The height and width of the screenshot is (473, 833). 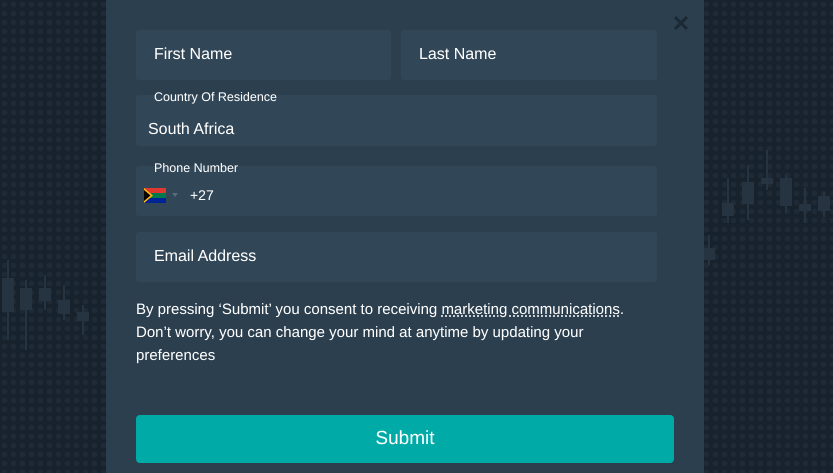 I want to click on email-field: Email Address, so click(x=396, y=257).